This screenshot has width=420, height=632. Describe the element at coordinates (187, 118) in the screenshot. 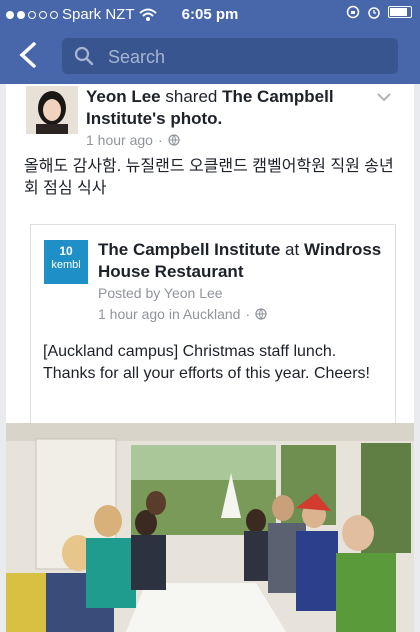

I see `photo-link: 's photo.` at that location.